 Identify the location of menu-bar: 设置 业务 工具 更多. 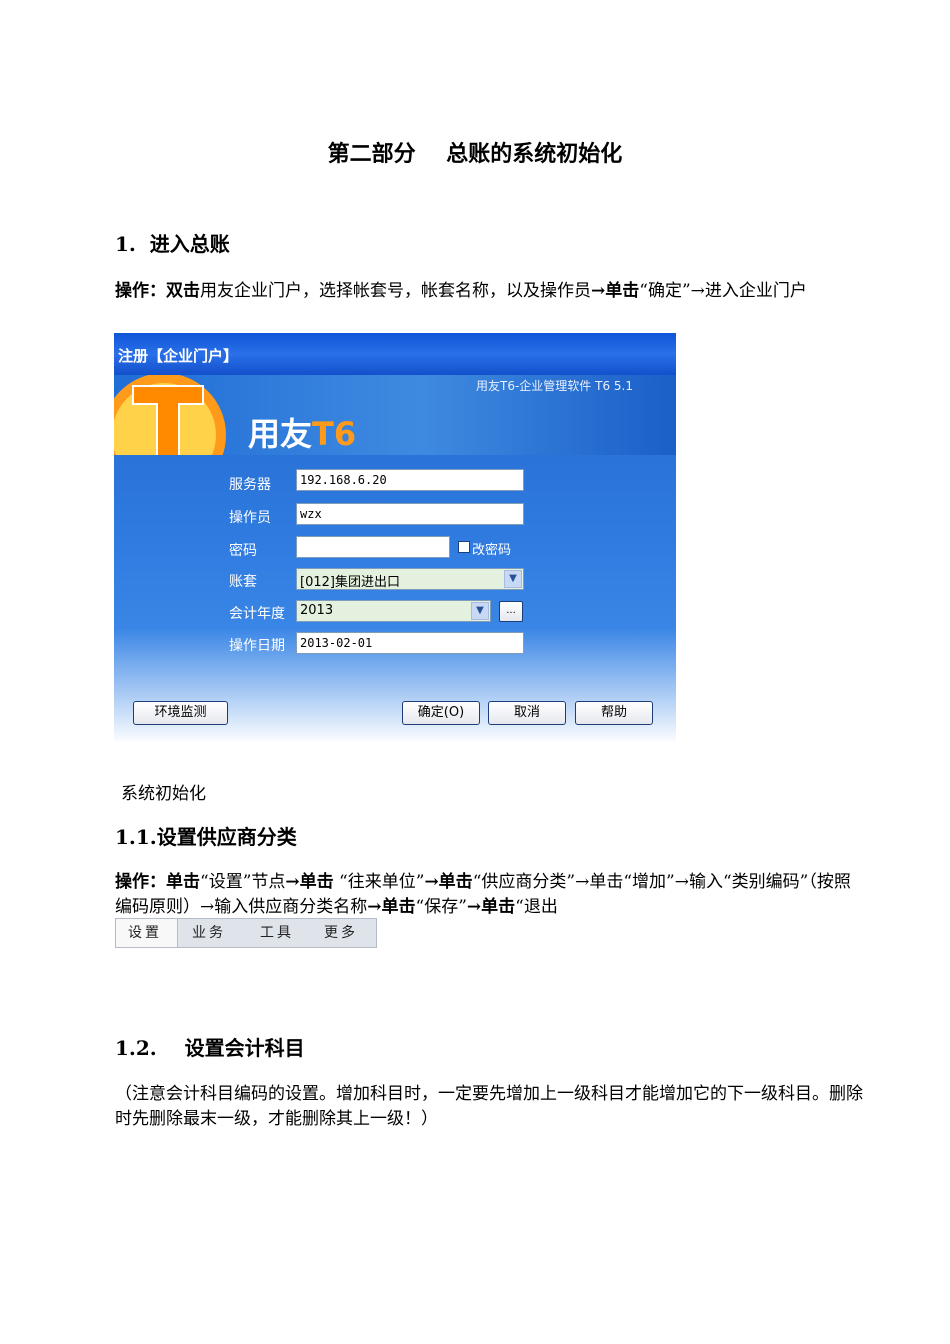
(246, 933).